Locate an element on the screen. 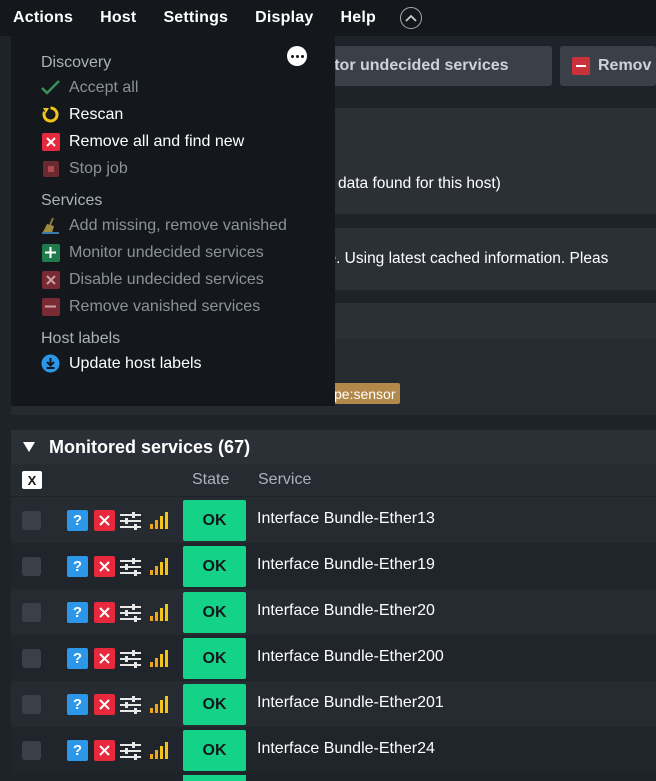 The width and height of the screenshot is (656, 781). remove-all-find-new-item: Remove all and find new is located at coordinates (188, 141).